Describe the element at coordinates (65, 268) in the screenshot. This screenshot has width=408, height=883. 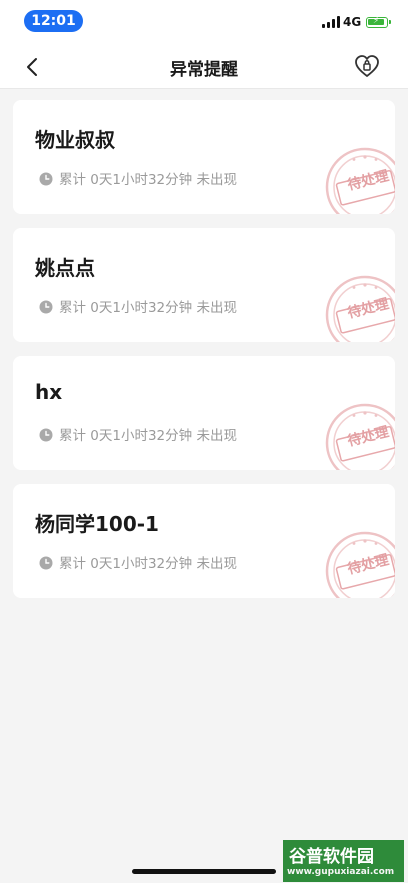
I see `alert-name: 姚点点` at that location.